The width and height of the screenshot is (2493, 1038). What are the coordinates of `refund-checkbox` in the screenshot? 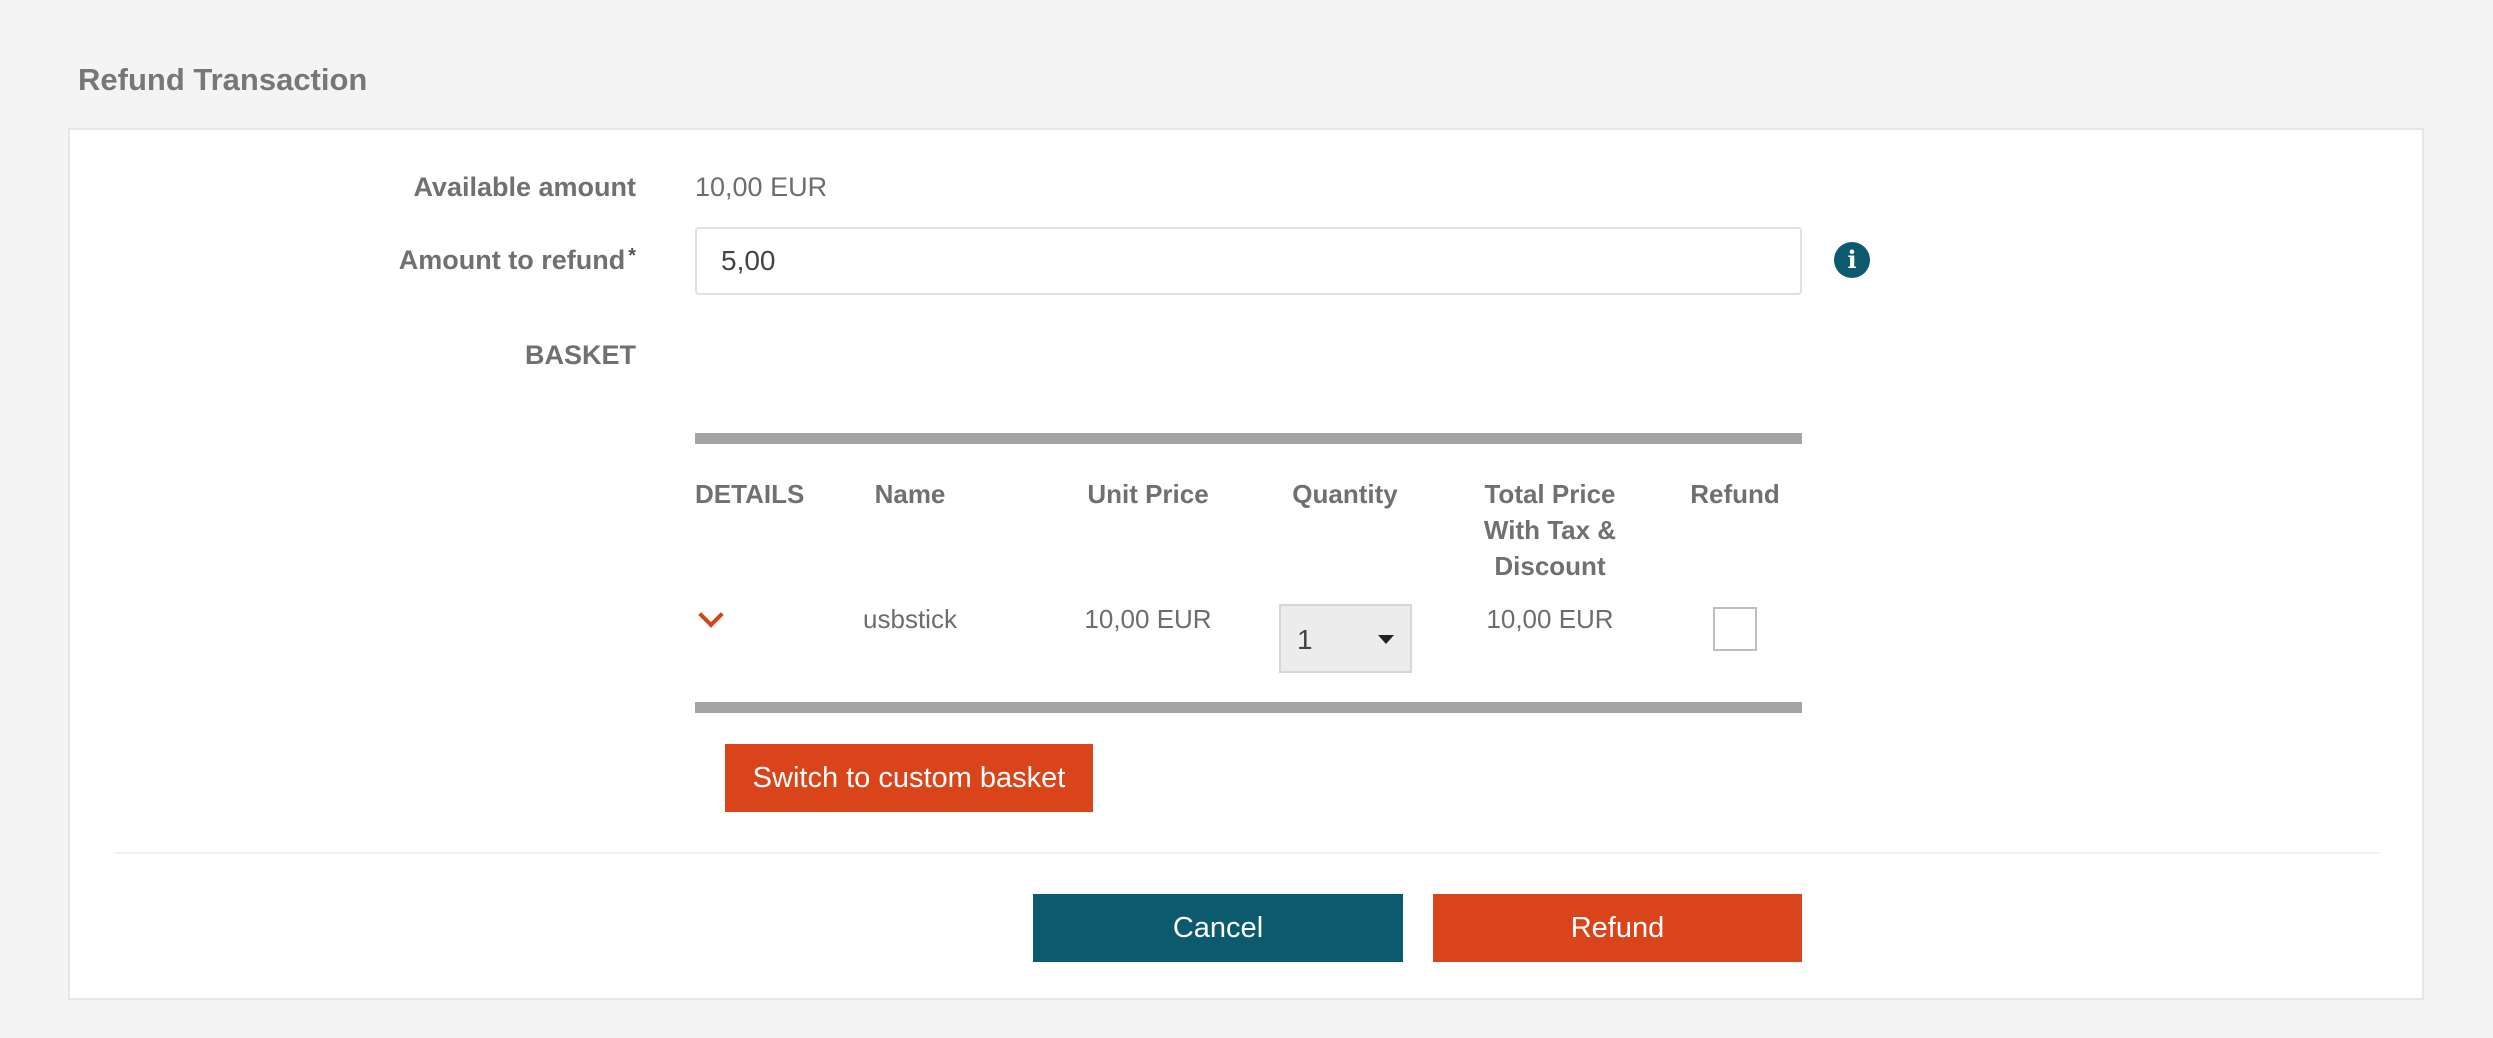 It's located at (1735, 629).